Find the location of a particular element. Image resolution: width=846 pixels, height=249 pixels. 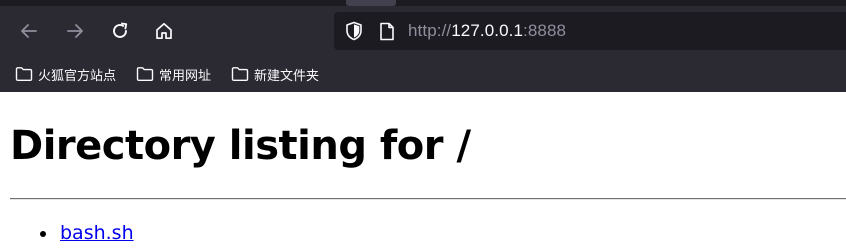

bookmark-folder-common-sites: 常用网址 is located at coordinates (171, 74).